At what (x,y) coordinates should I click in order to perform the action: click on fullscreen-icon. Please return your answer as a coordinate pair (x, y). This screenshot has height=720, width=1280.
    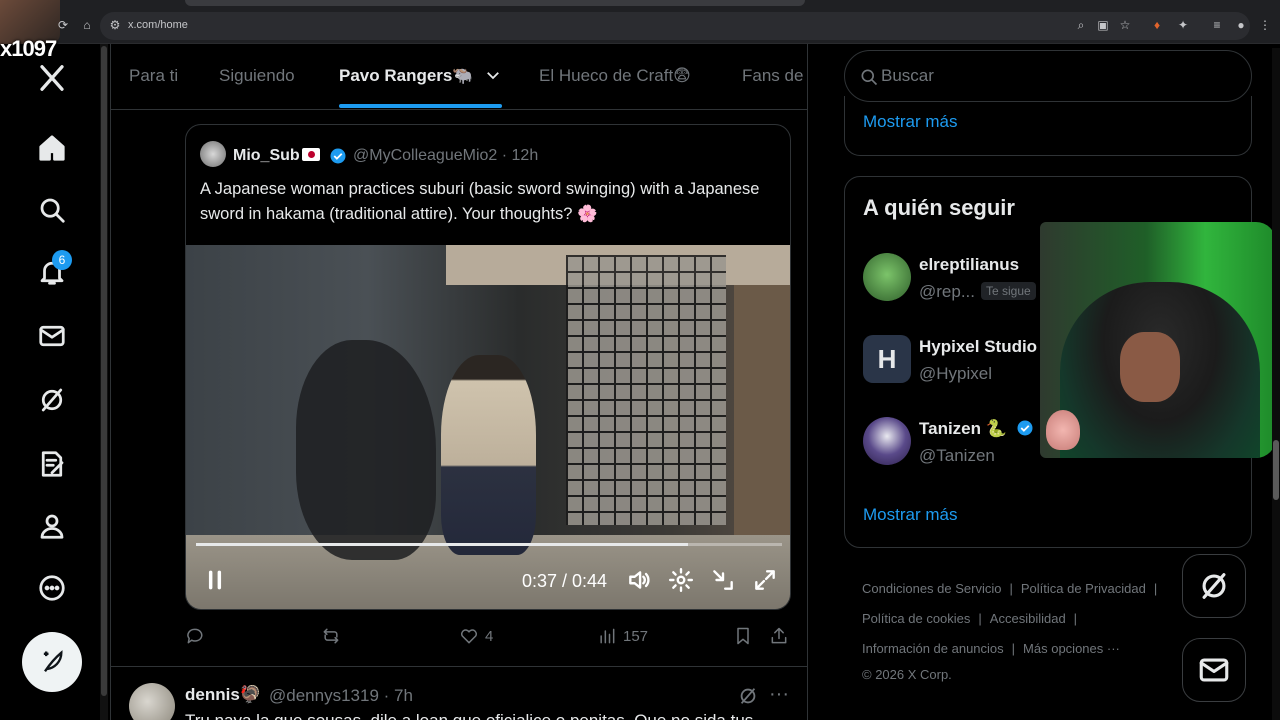
    Looking at the image, I should click on (765, 580).